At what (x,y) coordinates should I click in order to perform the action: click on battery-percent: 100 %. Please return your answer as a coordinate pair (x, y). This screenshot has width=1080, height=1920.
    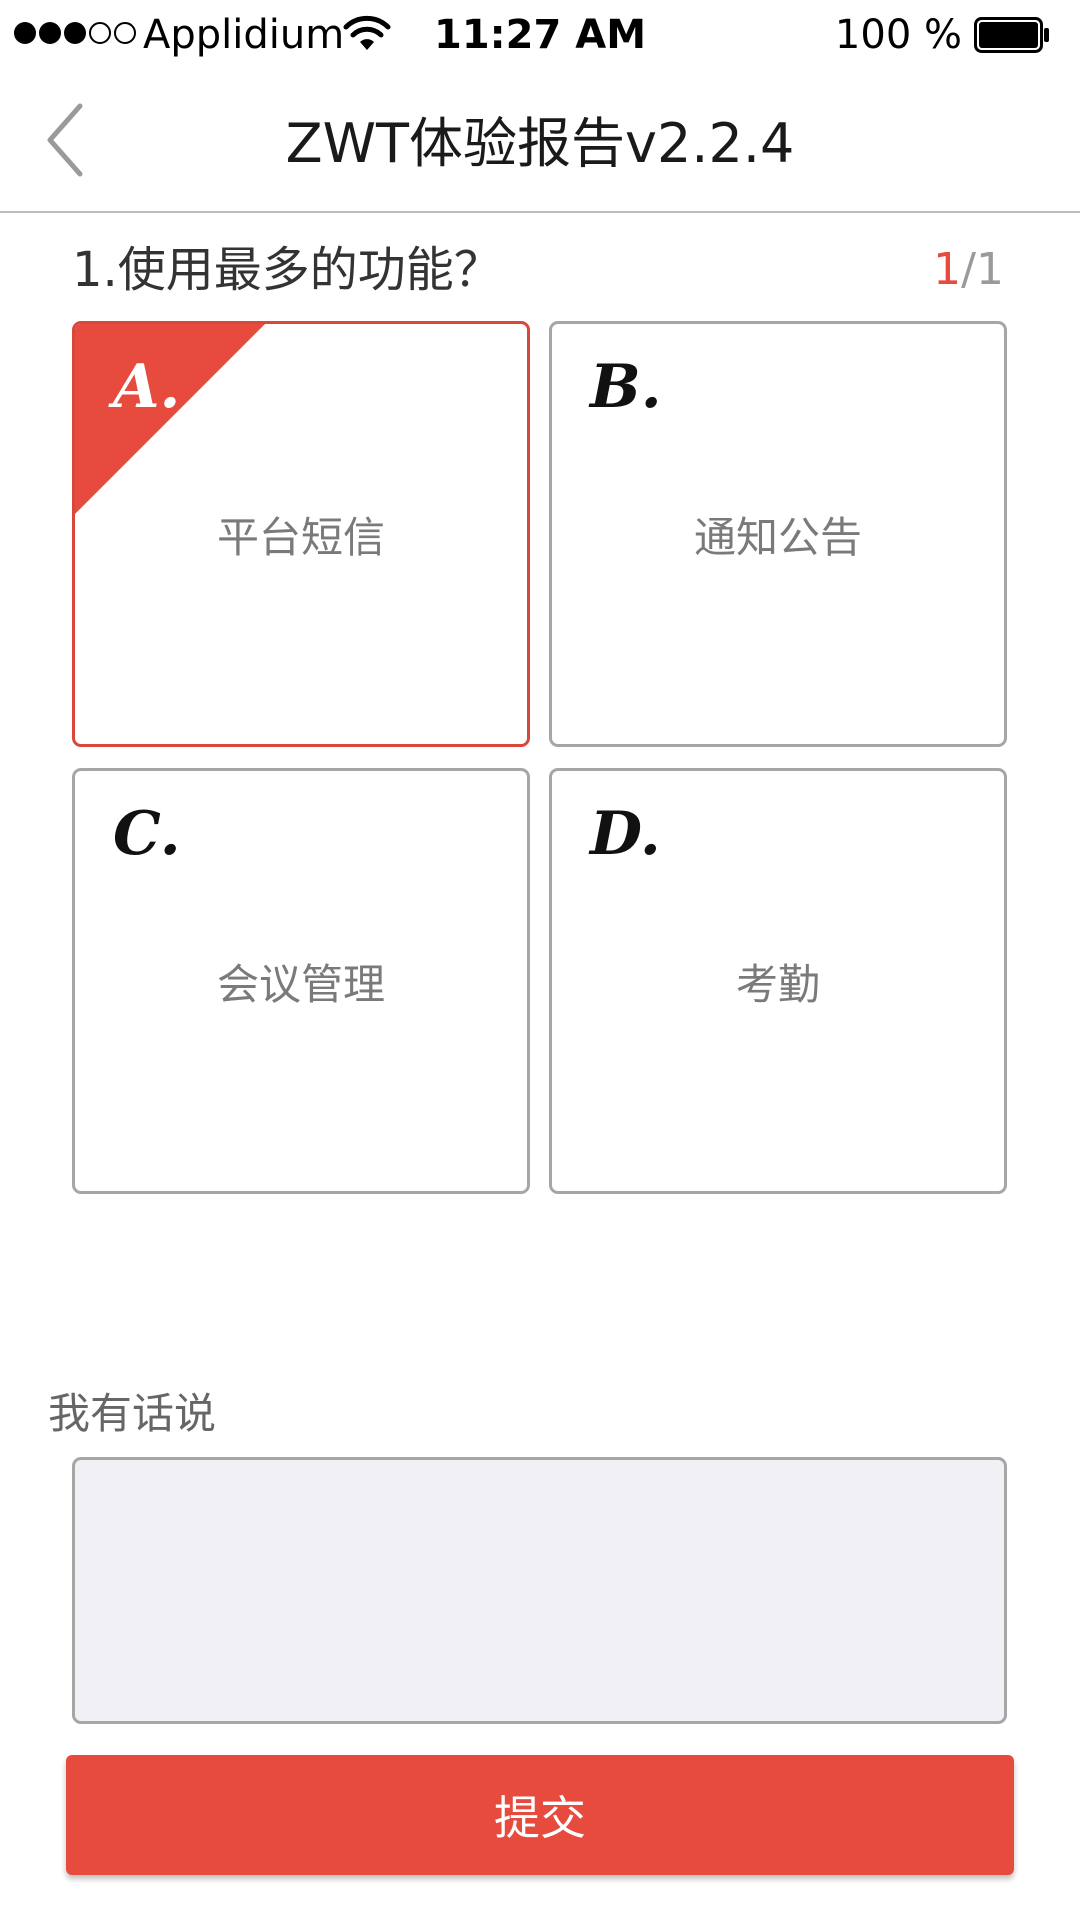
    Looking at the image, I should click on (898, 35).